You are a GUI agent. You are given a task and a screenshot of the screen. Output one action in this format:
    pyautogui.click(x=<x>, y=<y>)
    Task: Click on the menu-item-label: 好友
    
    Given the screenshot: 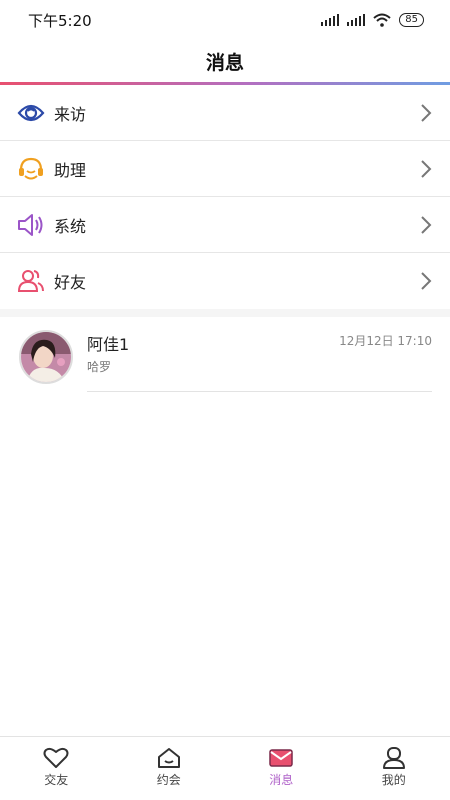 What is the action you would take?
    pyautogui.click(x=70, y=282)
    